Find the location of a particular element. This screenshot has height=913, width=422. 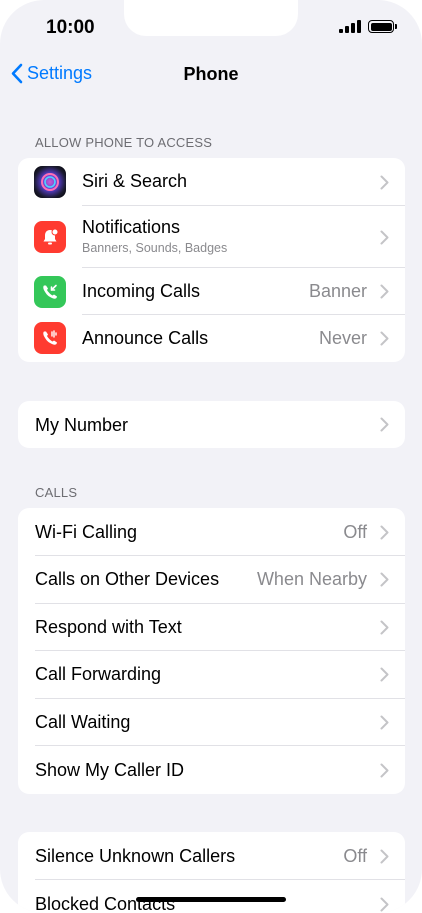

cellular-signal-icon is located at coordinates (350, 26).